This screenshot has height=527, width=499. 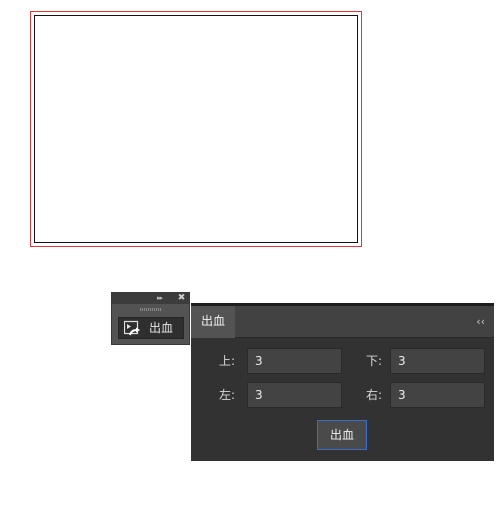 What do you see at coordinates (181, 298) in the screenshot?
I see `close-icon: ✖` at bounding box center [181, 298].